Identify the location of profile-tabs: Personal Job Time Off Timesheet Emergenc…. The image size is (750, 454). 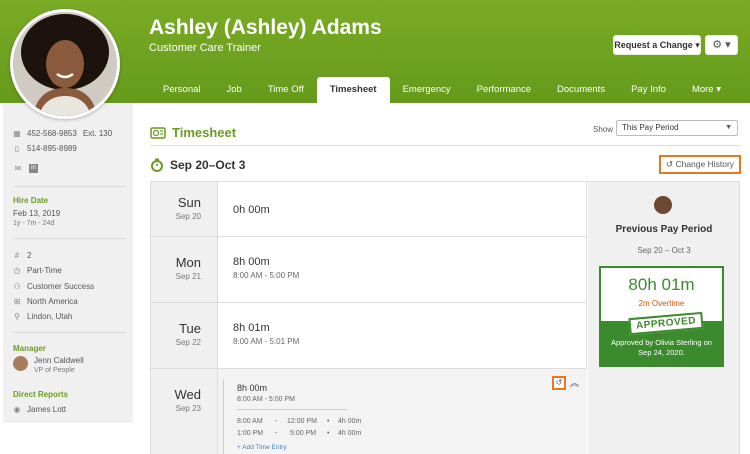
(442, 90).